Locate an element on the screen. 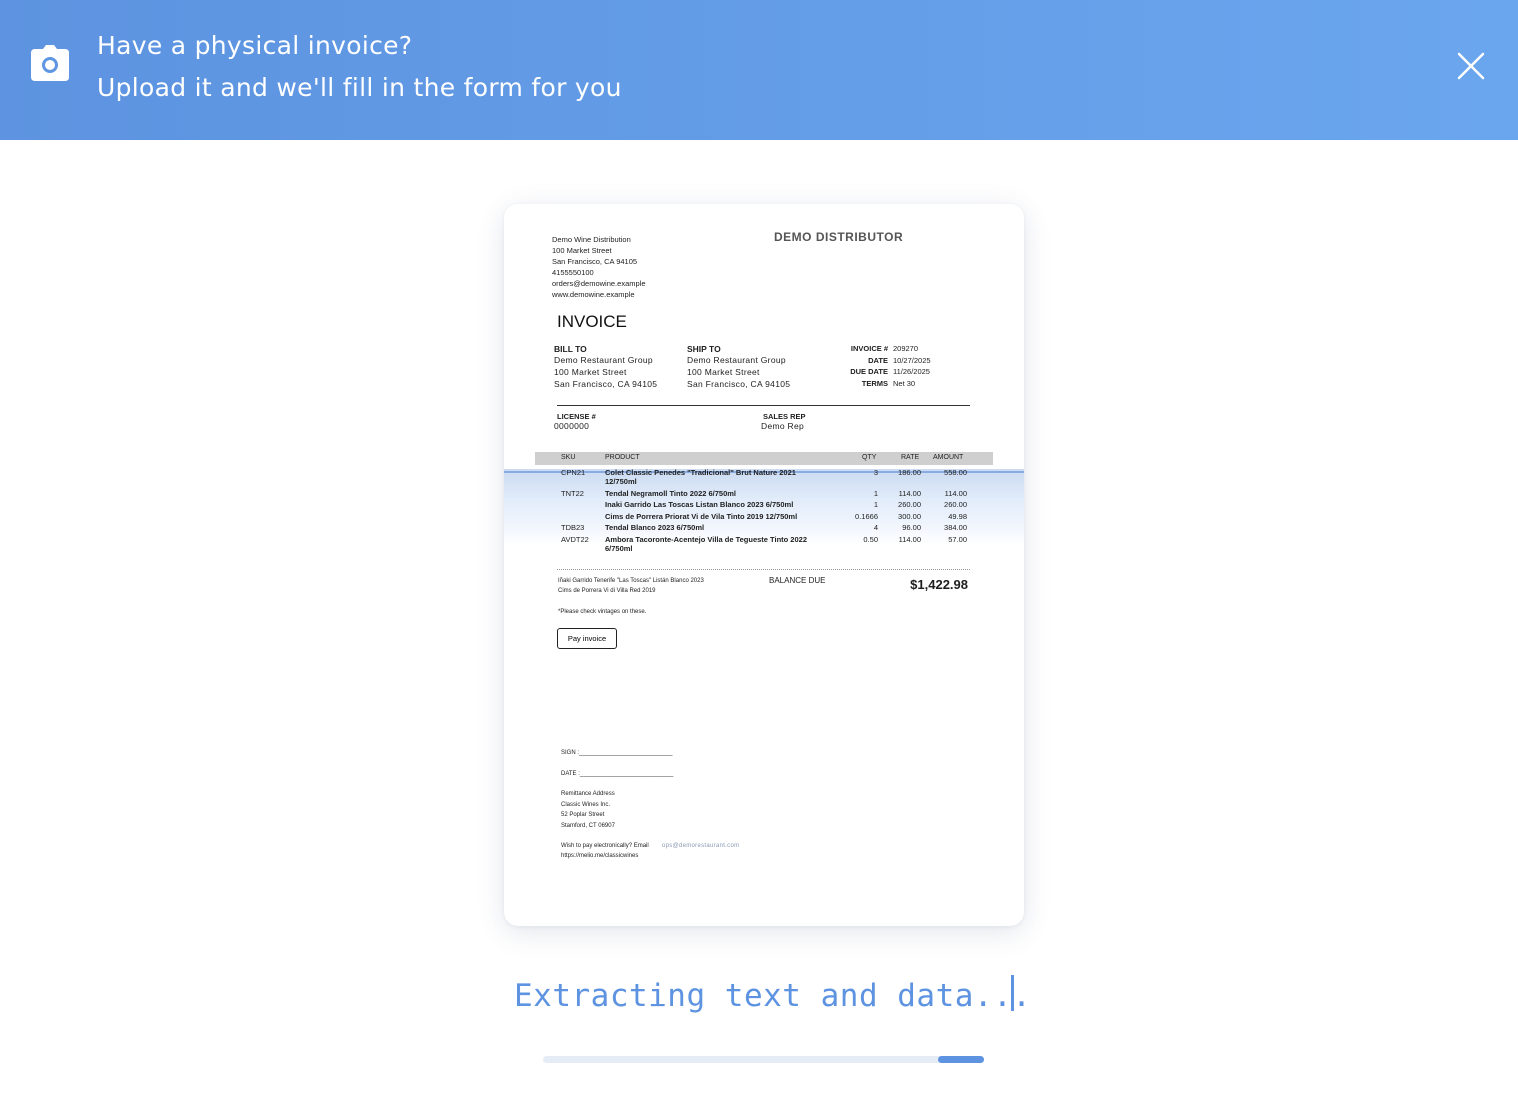  pay-invoice-button: Pay invoice is located at coordinates (587, 638).